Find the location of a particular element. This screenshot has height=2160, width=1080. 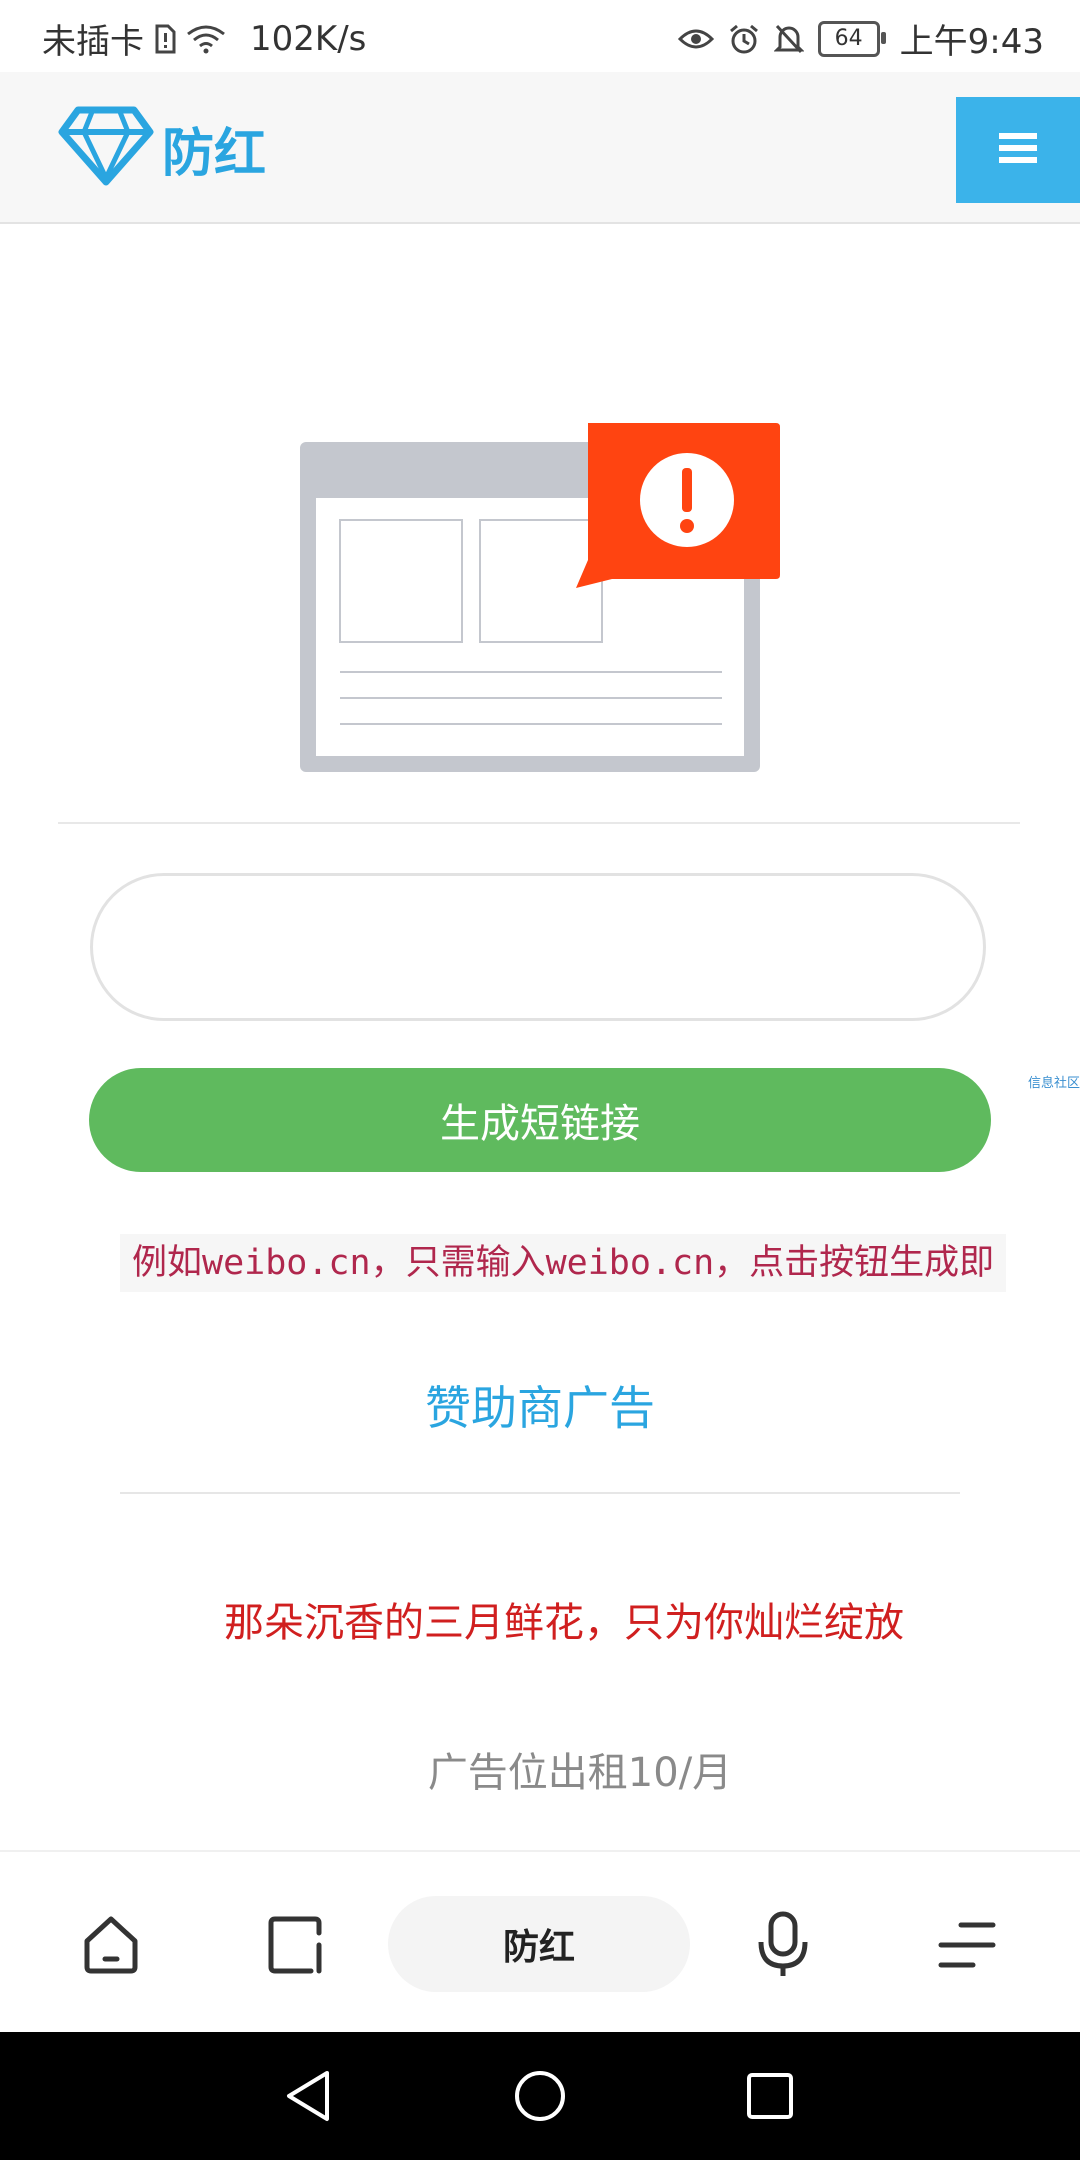

side-tag: 信息社区 is located at coordinates (1054, 1081).